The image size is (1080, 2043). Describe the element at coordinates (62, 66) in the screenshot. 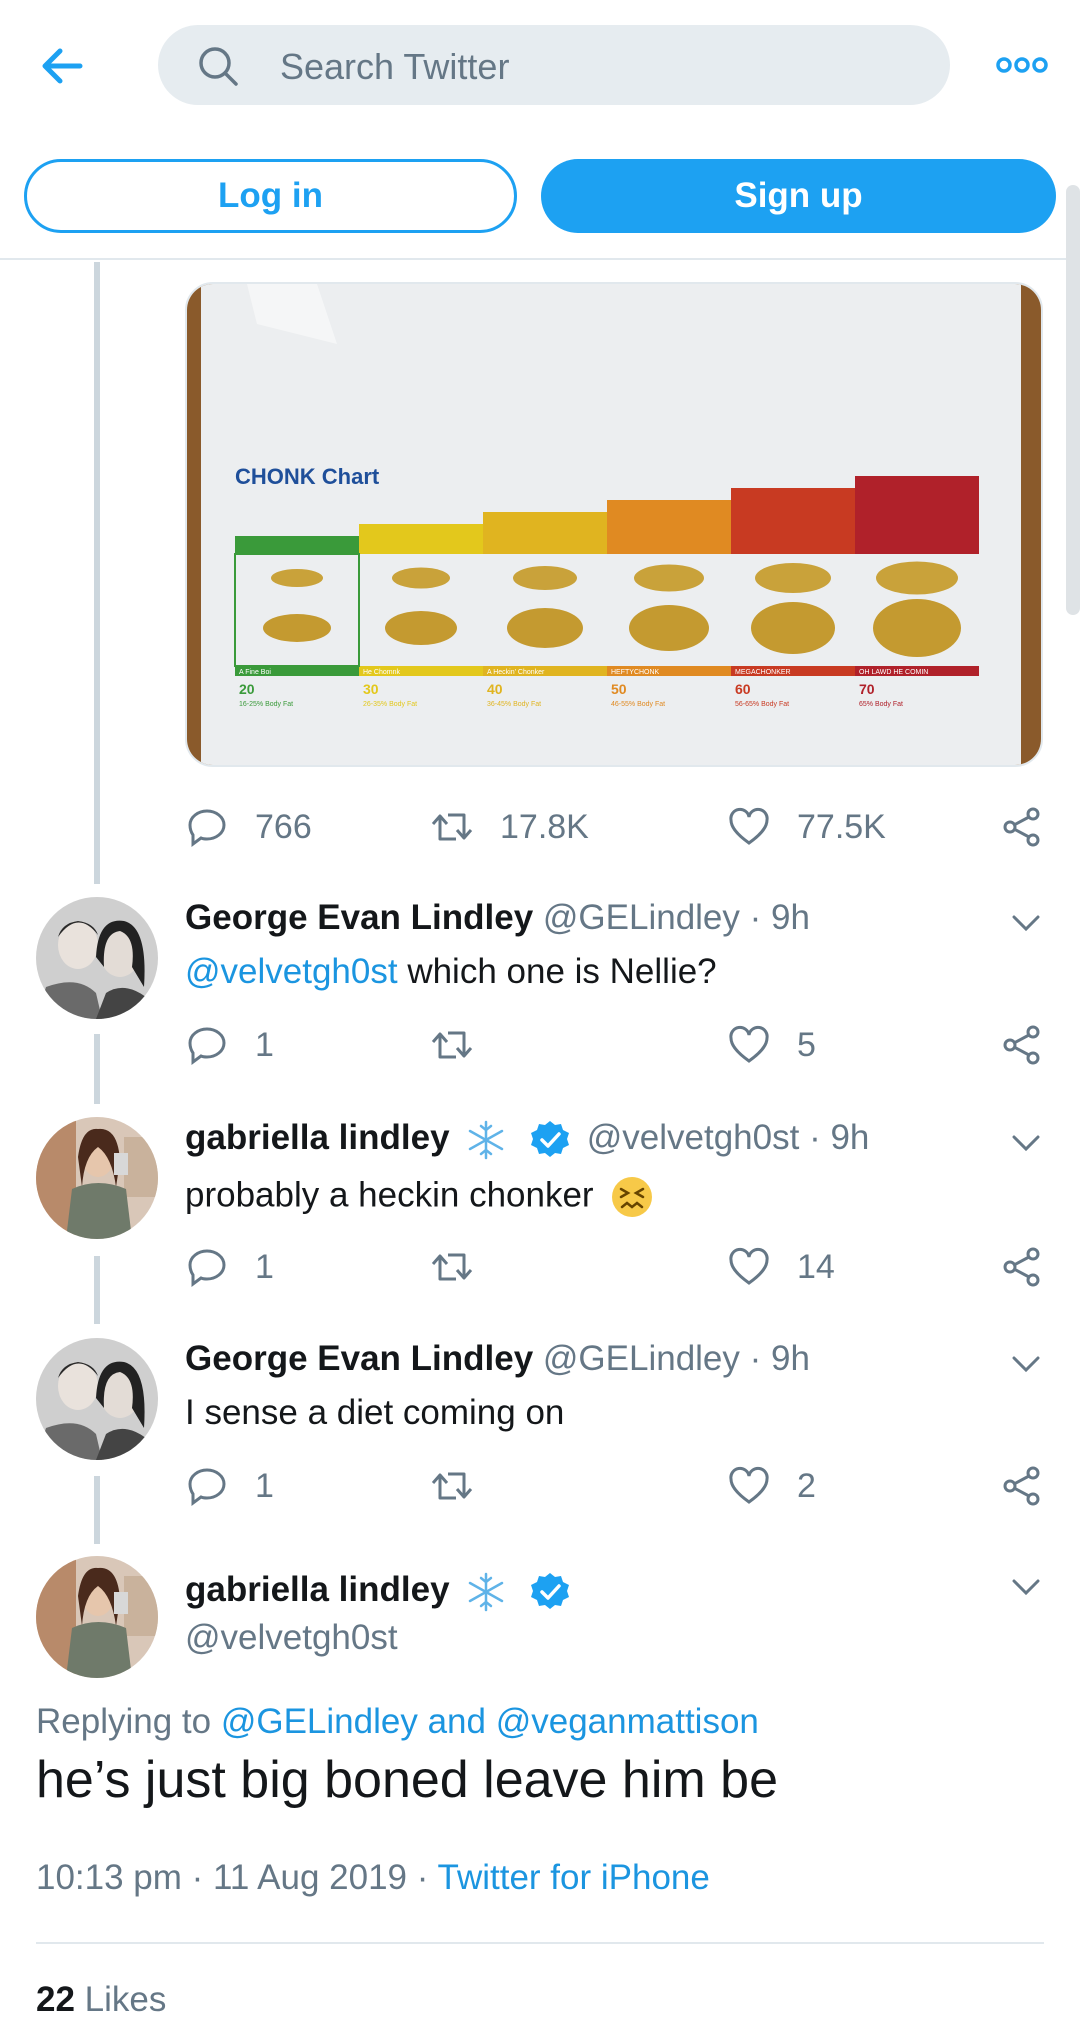

I see `back-arrow-icon` at that location.